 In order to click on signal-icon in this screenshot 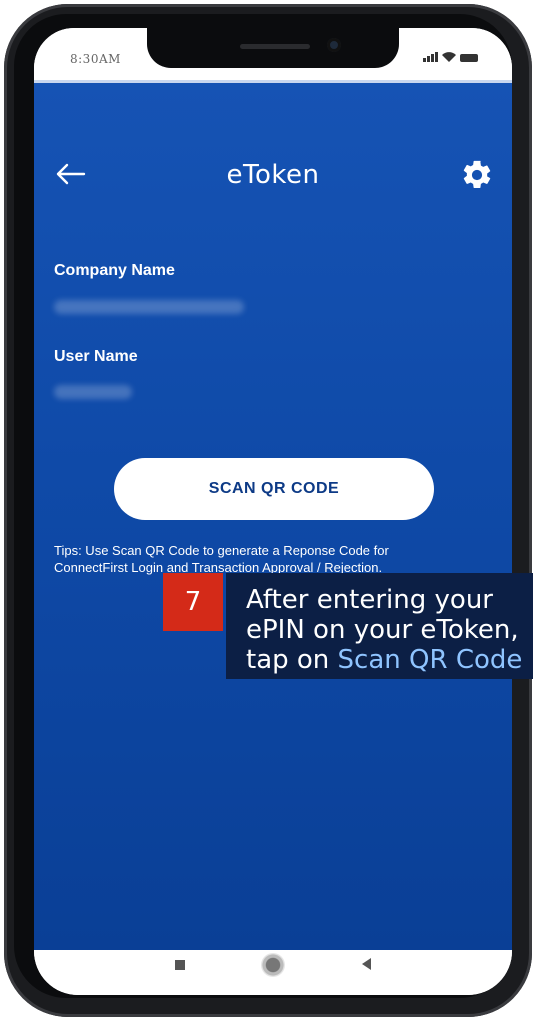, I will do `click(430, 57)`.